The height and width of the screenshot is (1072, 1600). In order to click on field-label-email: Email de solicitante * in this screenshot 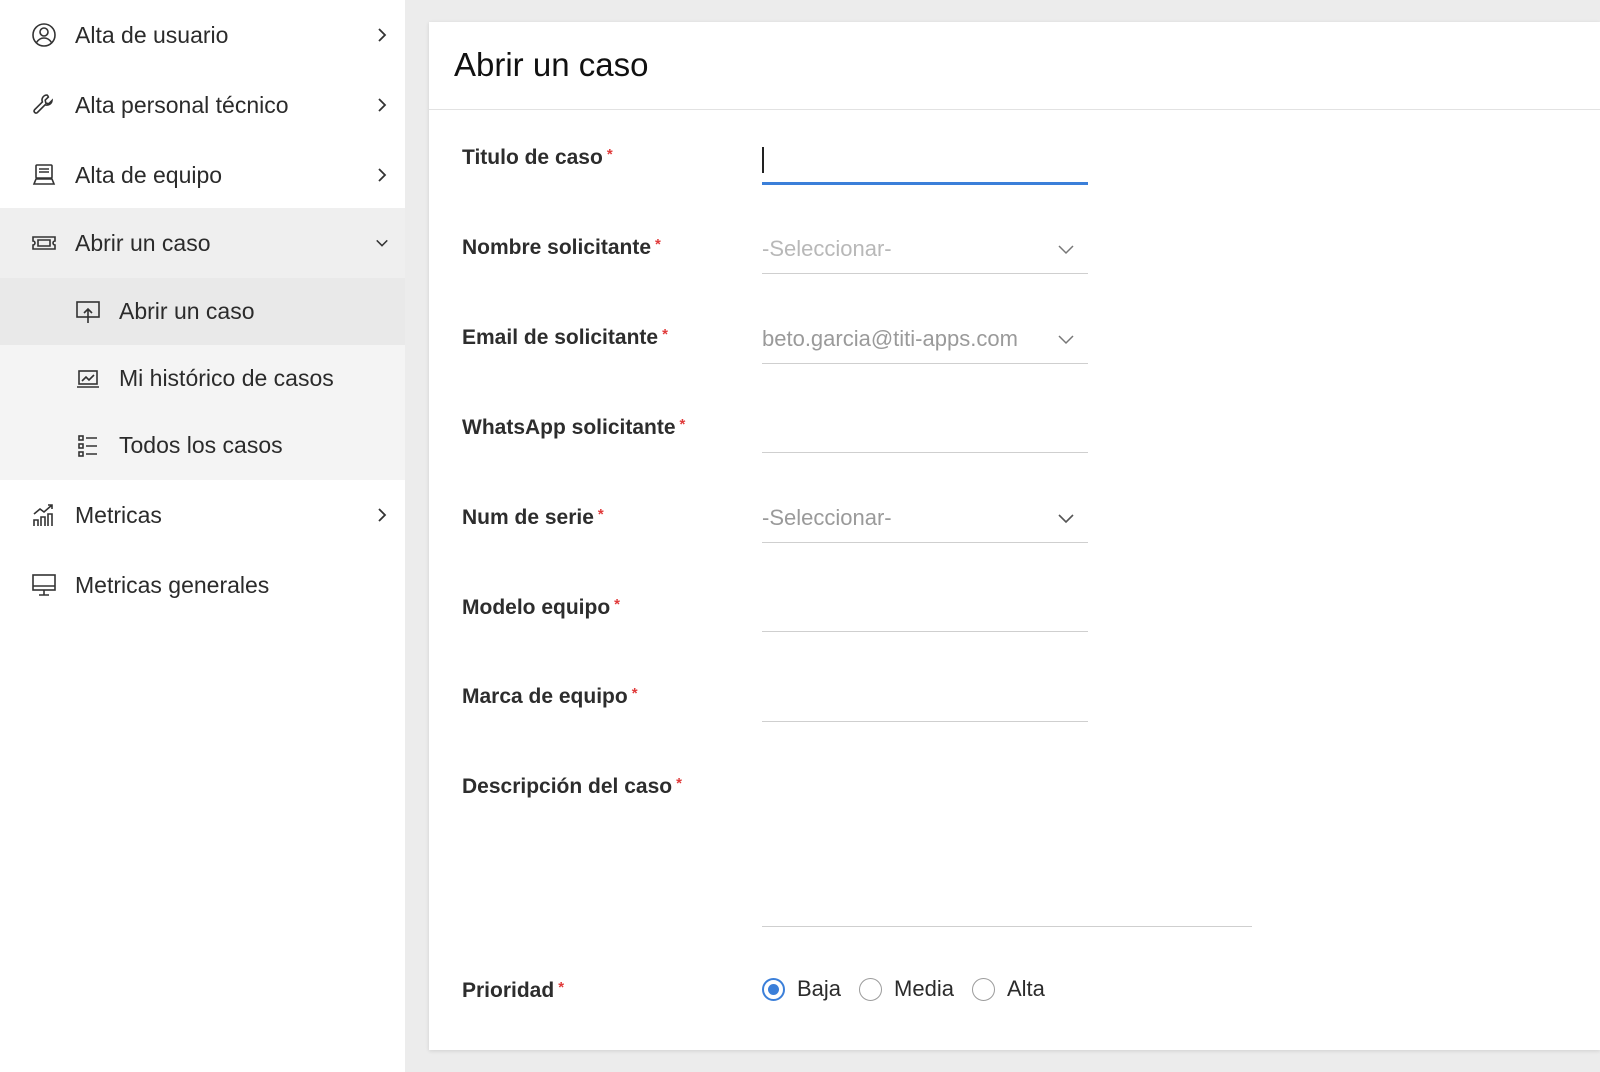, I will do `click(565, 338)`.